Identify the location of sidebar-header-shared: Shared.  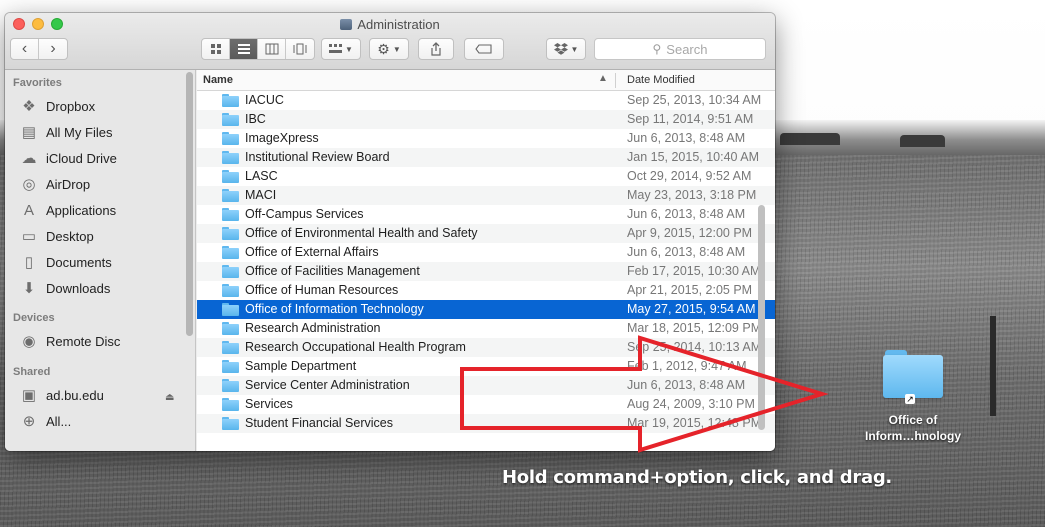
(32, 372).